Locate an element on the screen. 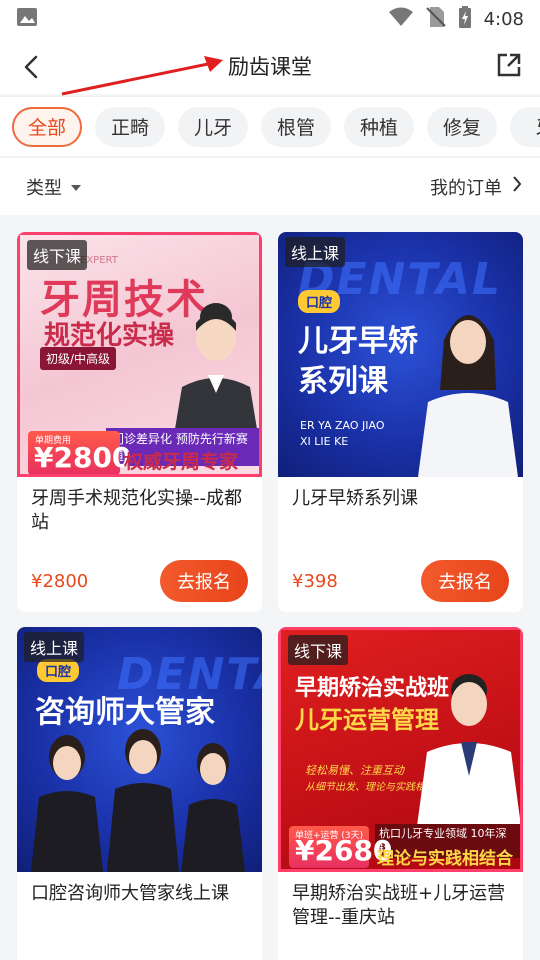  course-footer: ¥398 去报名 is located at coordinates (400, 579).